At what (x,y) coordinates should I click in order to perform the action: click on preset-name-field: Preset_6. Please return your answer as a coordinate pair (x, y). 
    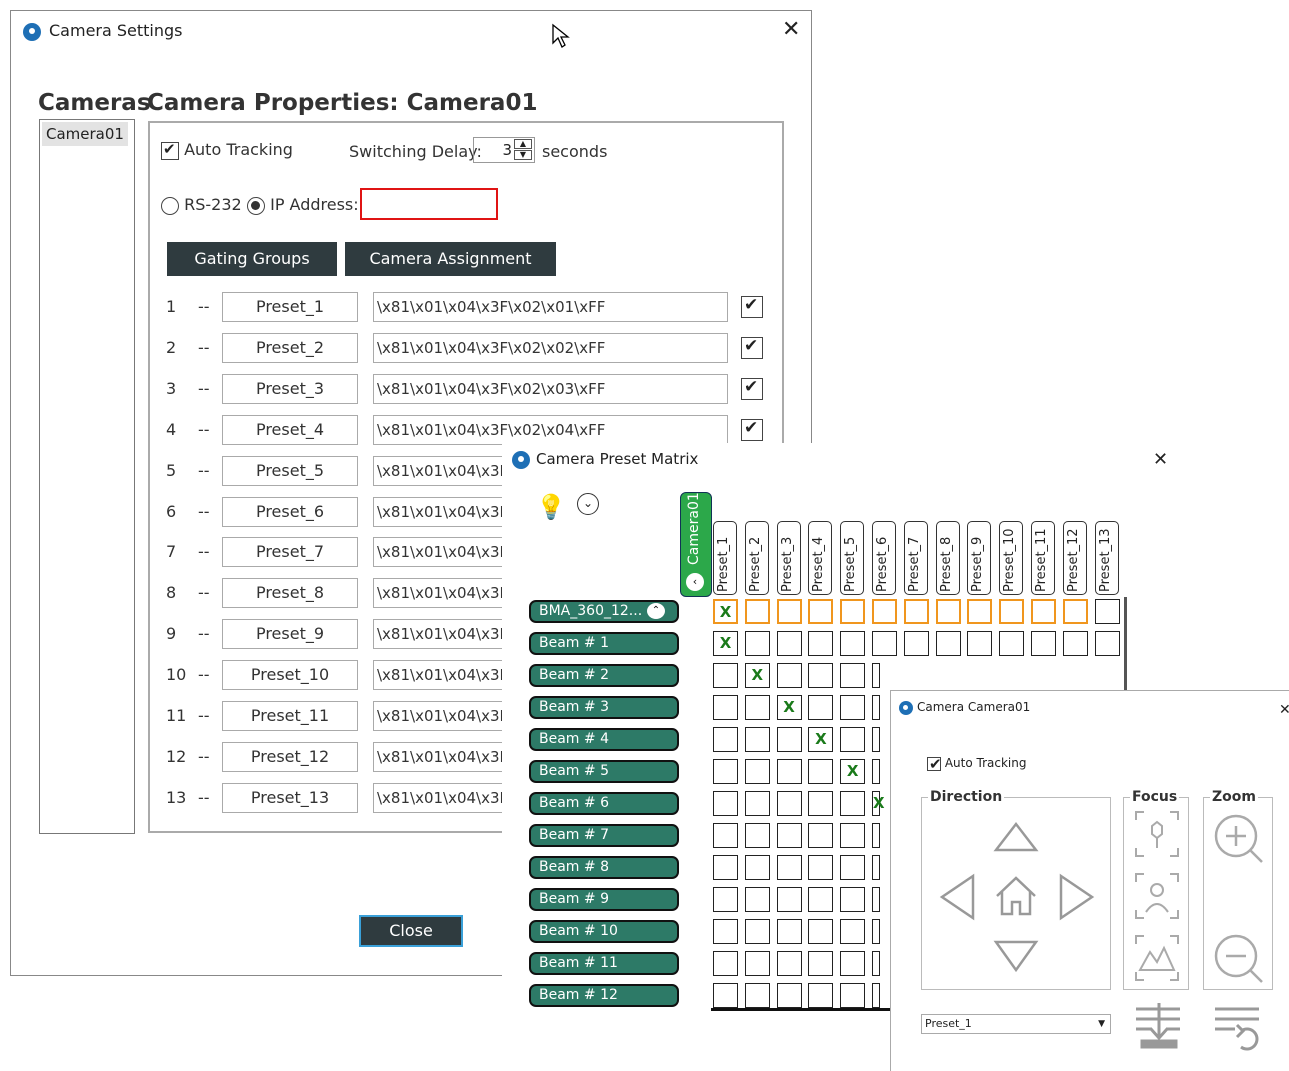
    Looking at the image, I should click on (290, 511).